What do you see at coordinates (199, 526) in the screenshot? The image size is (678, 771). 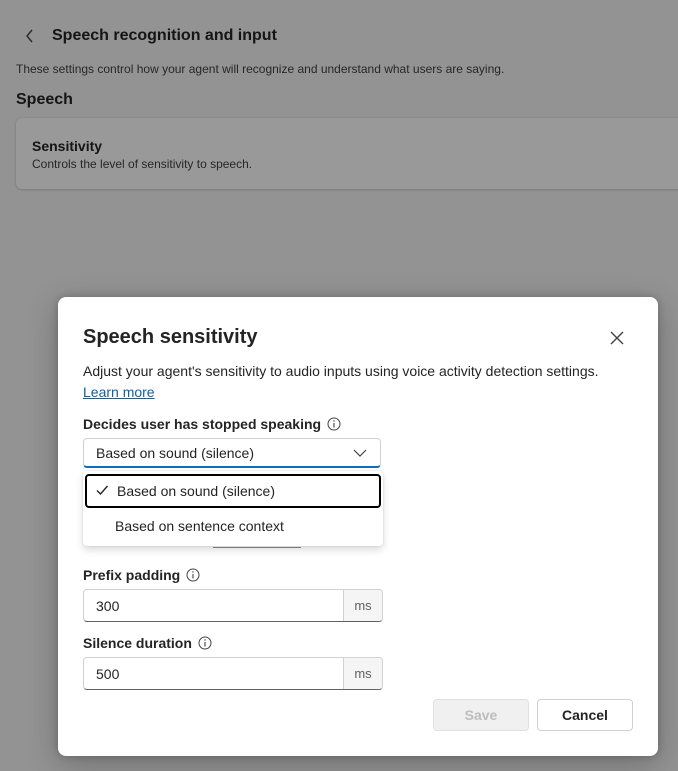 I see `option-label: Based on sentence context` at bounding box center [199, 526].